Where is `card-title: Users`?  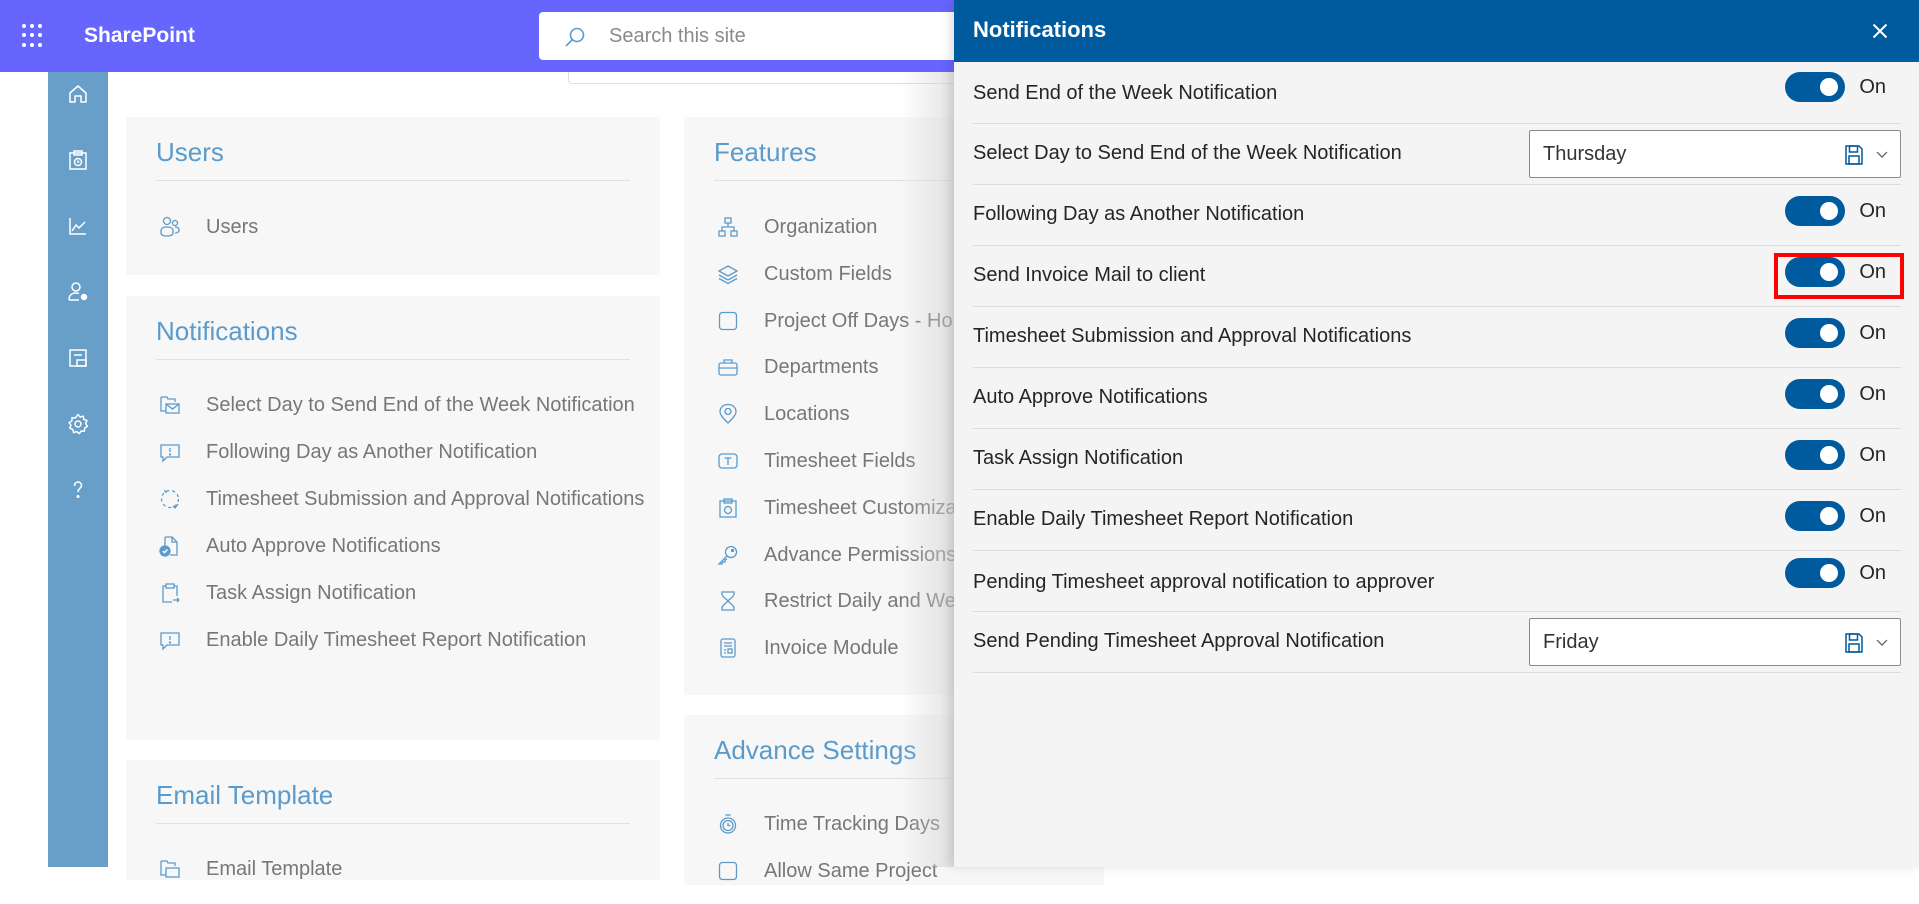 card-title: Users is located at coordinates (190, 152).